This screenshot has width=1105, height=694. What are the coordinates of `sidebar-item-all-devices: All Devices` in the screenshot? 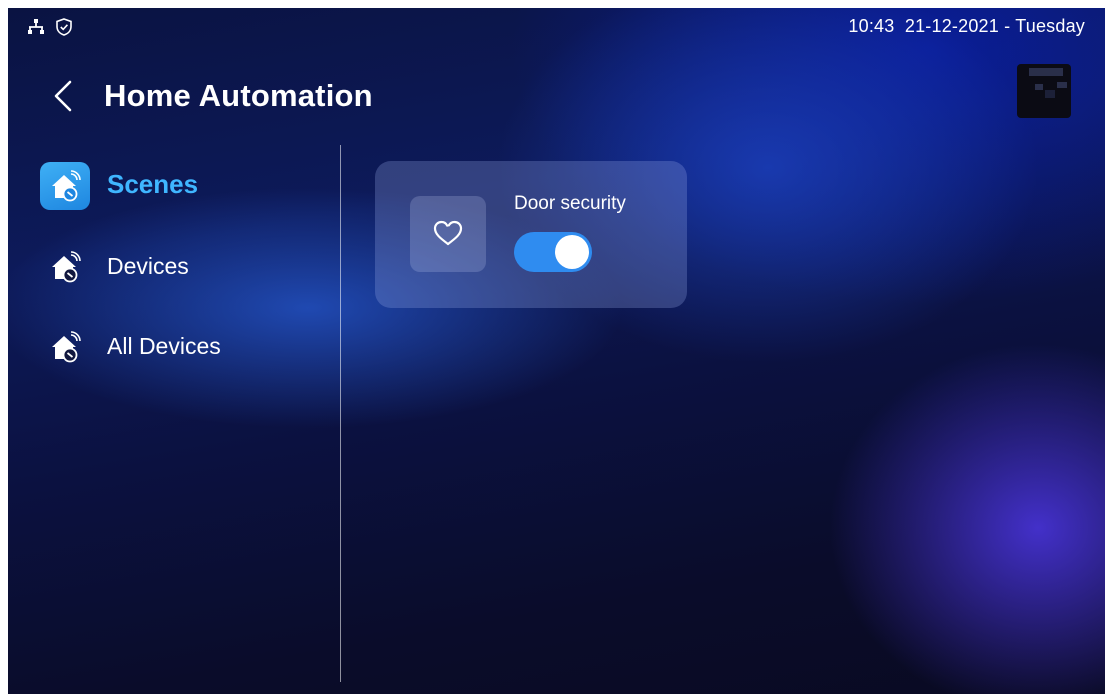 It's located at (180, 347).